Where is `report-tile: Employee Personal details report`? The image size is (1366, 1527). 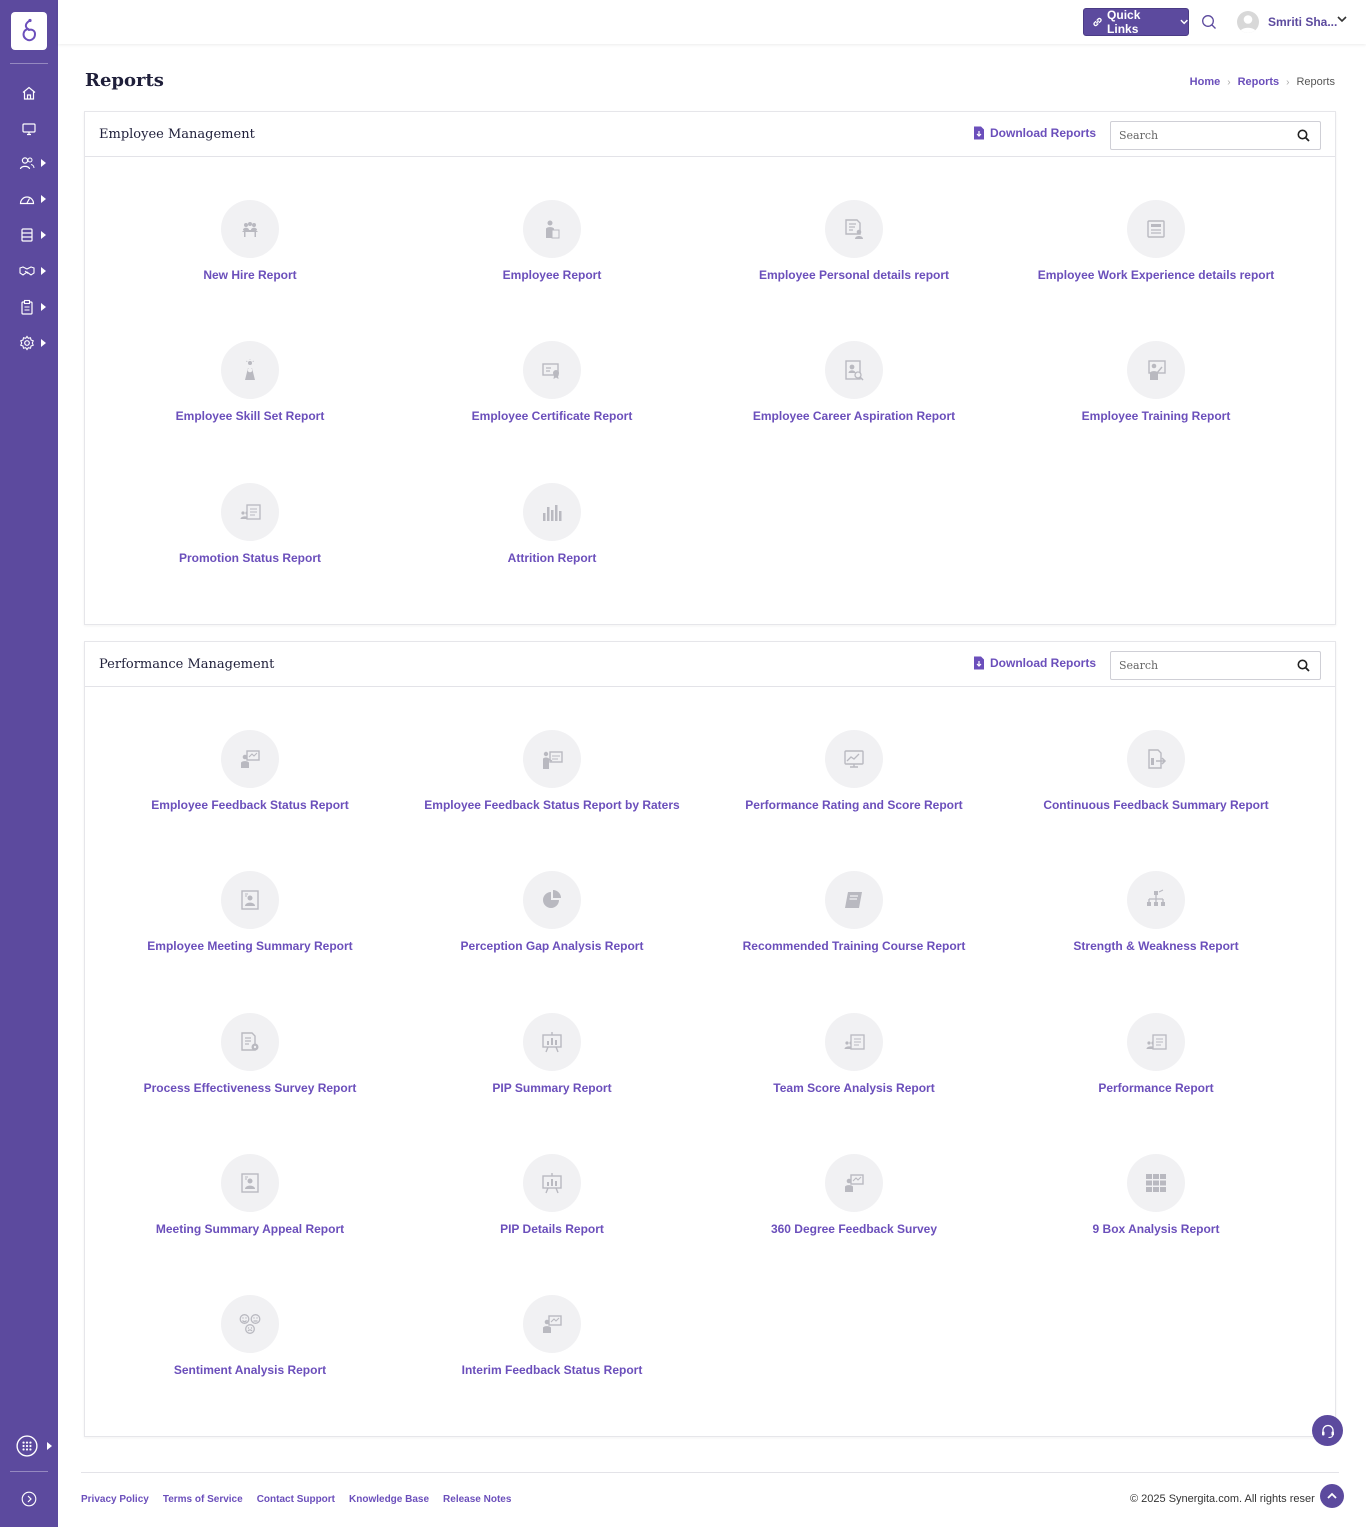
report-tile: Employee Personal details report is located at coordinates (854, 270).